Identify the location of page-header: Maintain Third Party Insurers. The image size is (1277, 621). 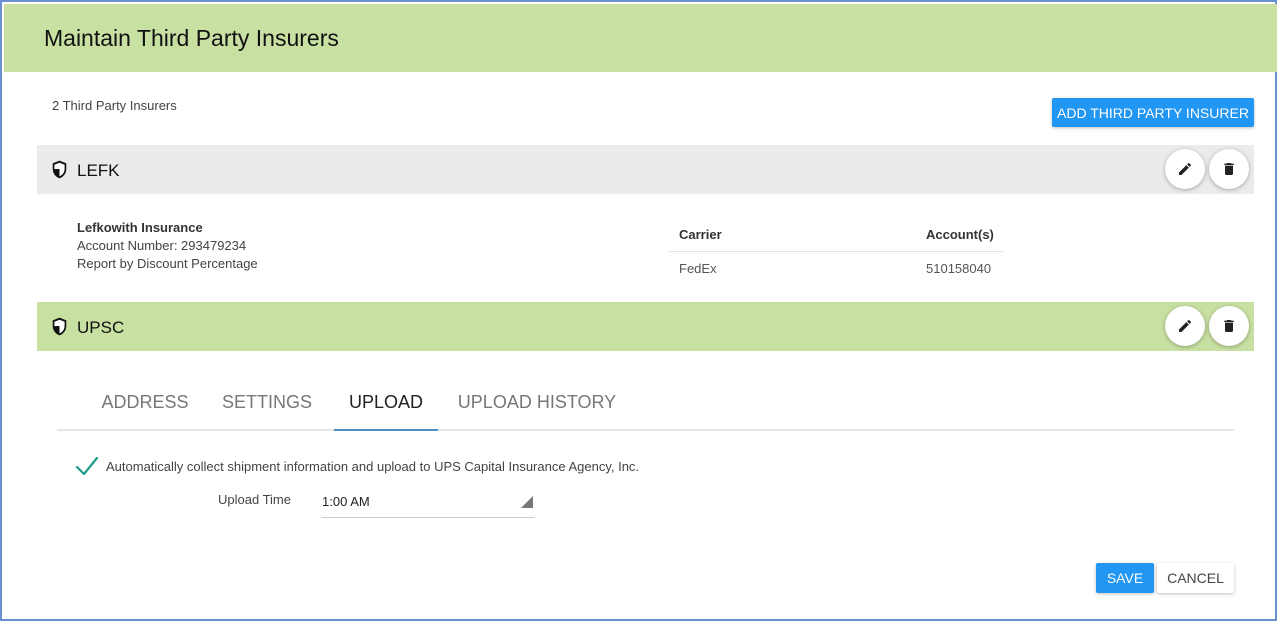
(640, 38).